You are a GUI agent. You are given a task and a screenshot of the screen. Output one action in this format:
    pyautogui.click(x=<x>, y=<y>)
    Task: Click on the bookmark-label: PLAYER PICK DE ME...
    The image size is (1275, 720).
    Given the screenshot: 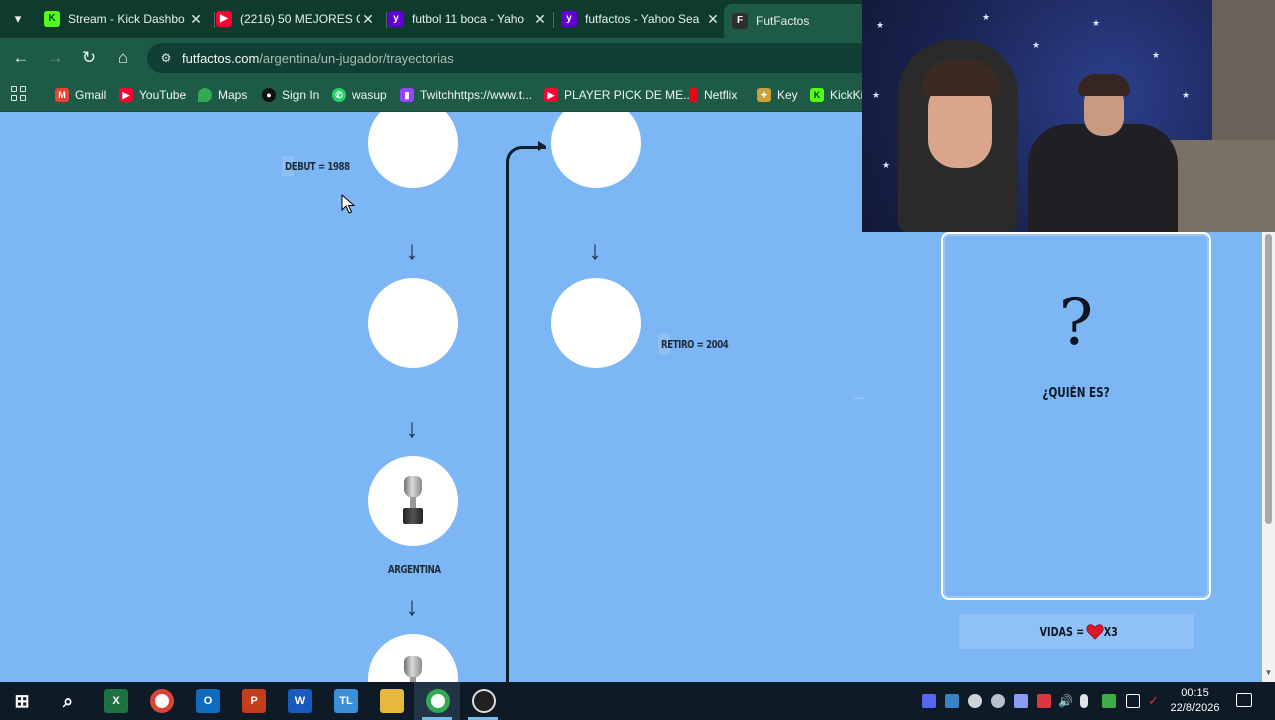 What is the action you would take?
    pyautogui.click(x=629, y=95)
    